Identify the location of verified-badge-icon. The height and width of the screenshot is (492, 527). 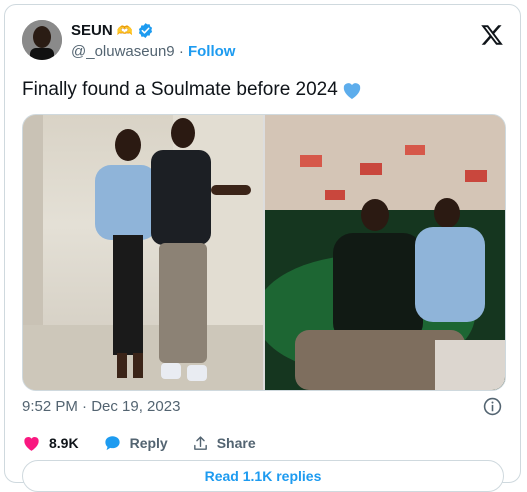
(145, 30).